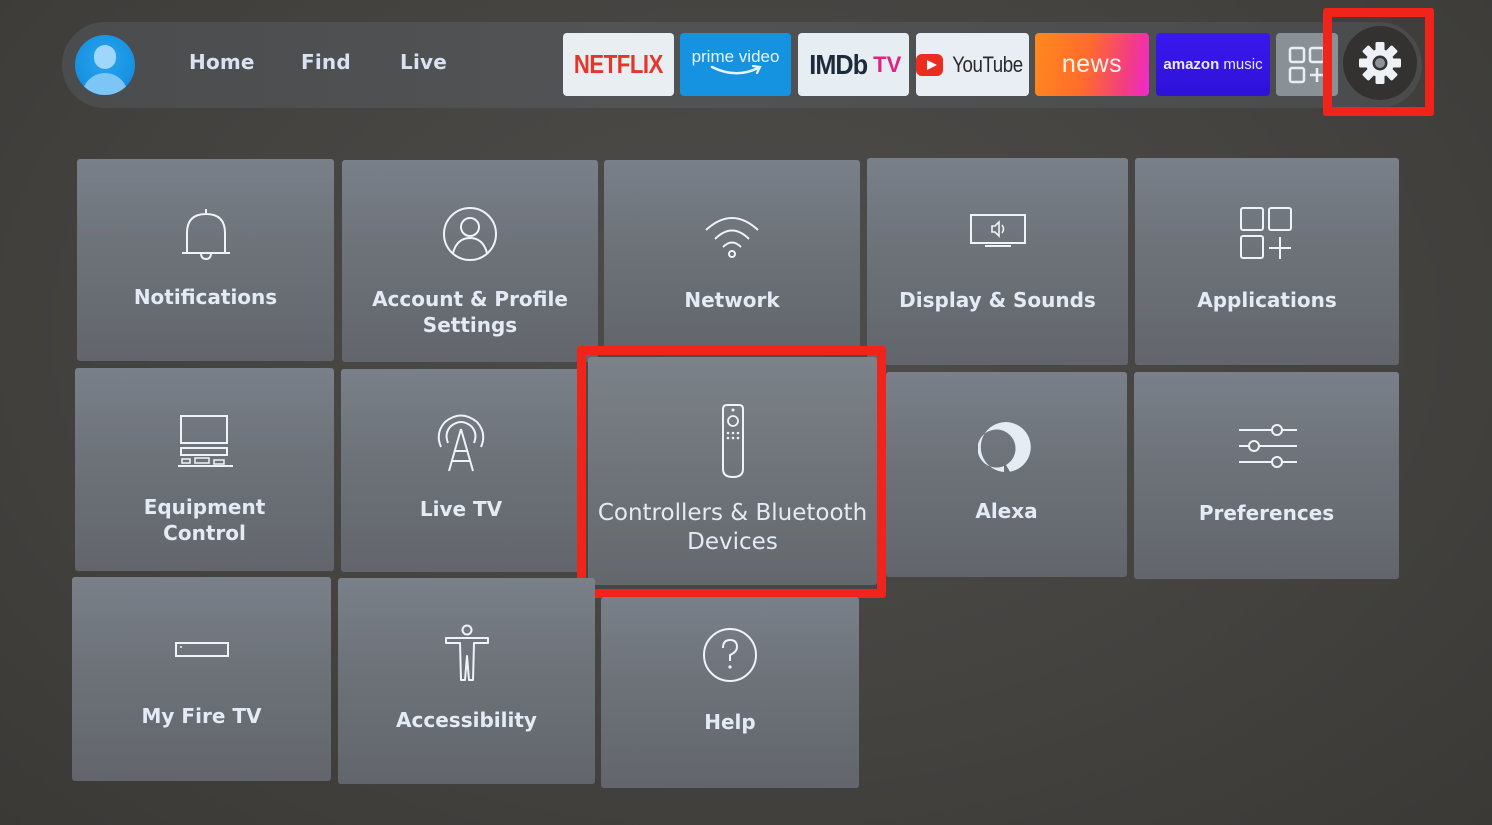 This screenshot has width=1492, height=825. Describe the element at coordinates (1267, 446) in the screenshot. I see `sliders-icon` at that location.